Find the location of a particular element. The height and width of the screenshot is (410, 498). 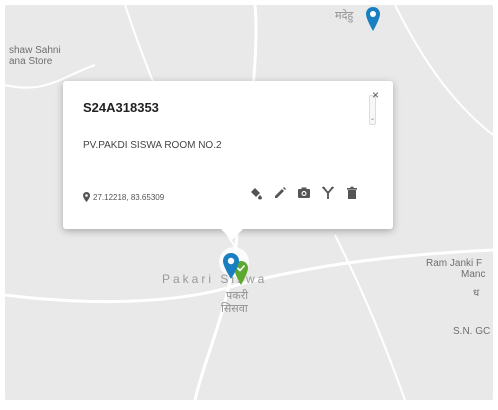

info-window-toolbar is located at coordinates (304, 193).